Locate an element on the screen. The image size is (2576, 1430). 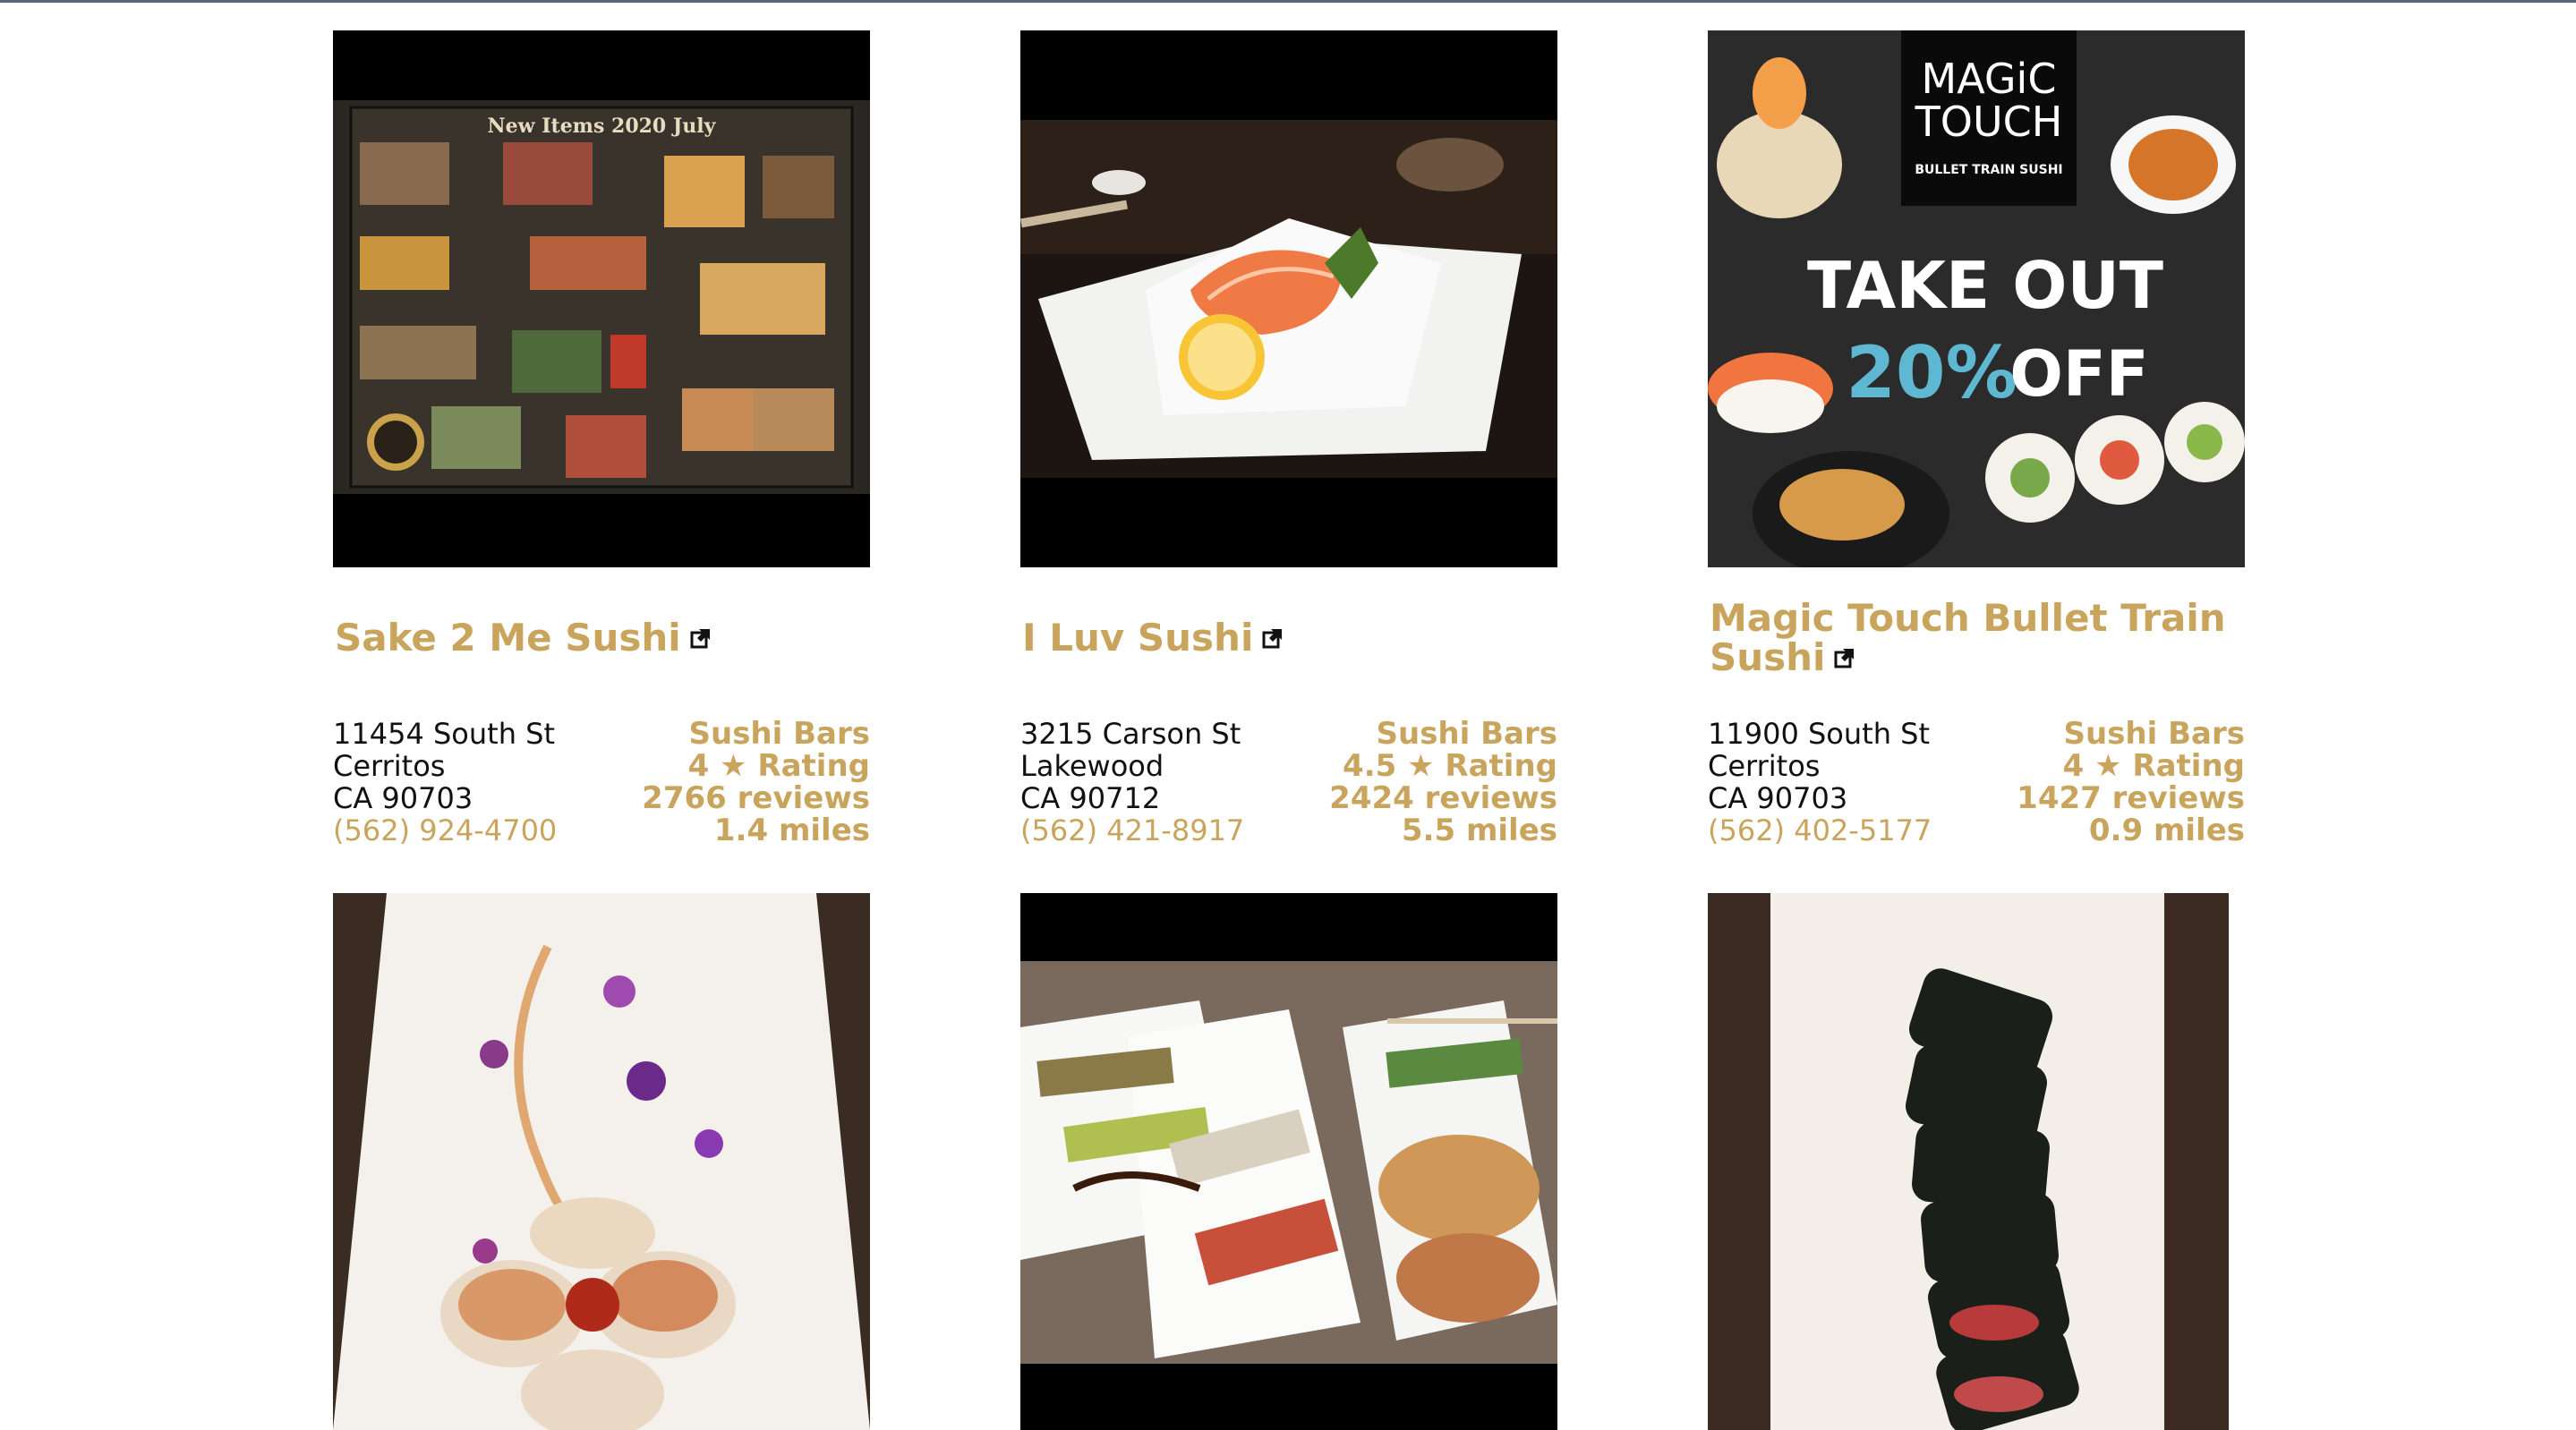
menu-header-text: New Items 2020 July is located at coordinates (602, 127).